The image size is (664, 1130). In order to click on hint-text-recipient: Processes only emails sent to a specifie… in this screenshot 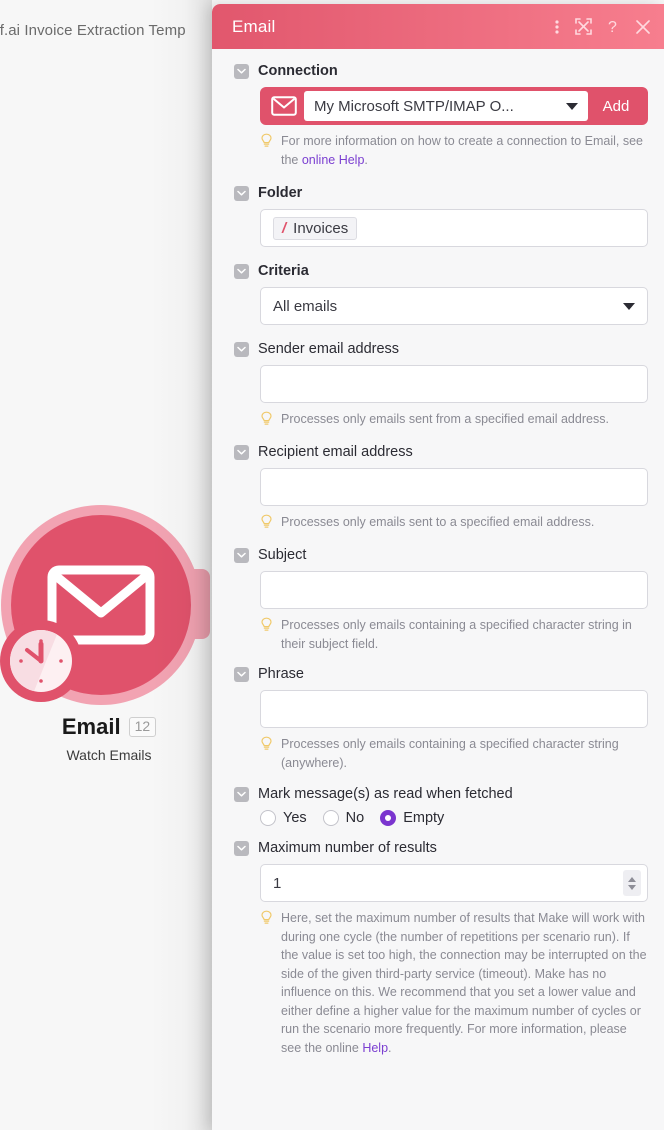, I will do `click(438, 522)`.